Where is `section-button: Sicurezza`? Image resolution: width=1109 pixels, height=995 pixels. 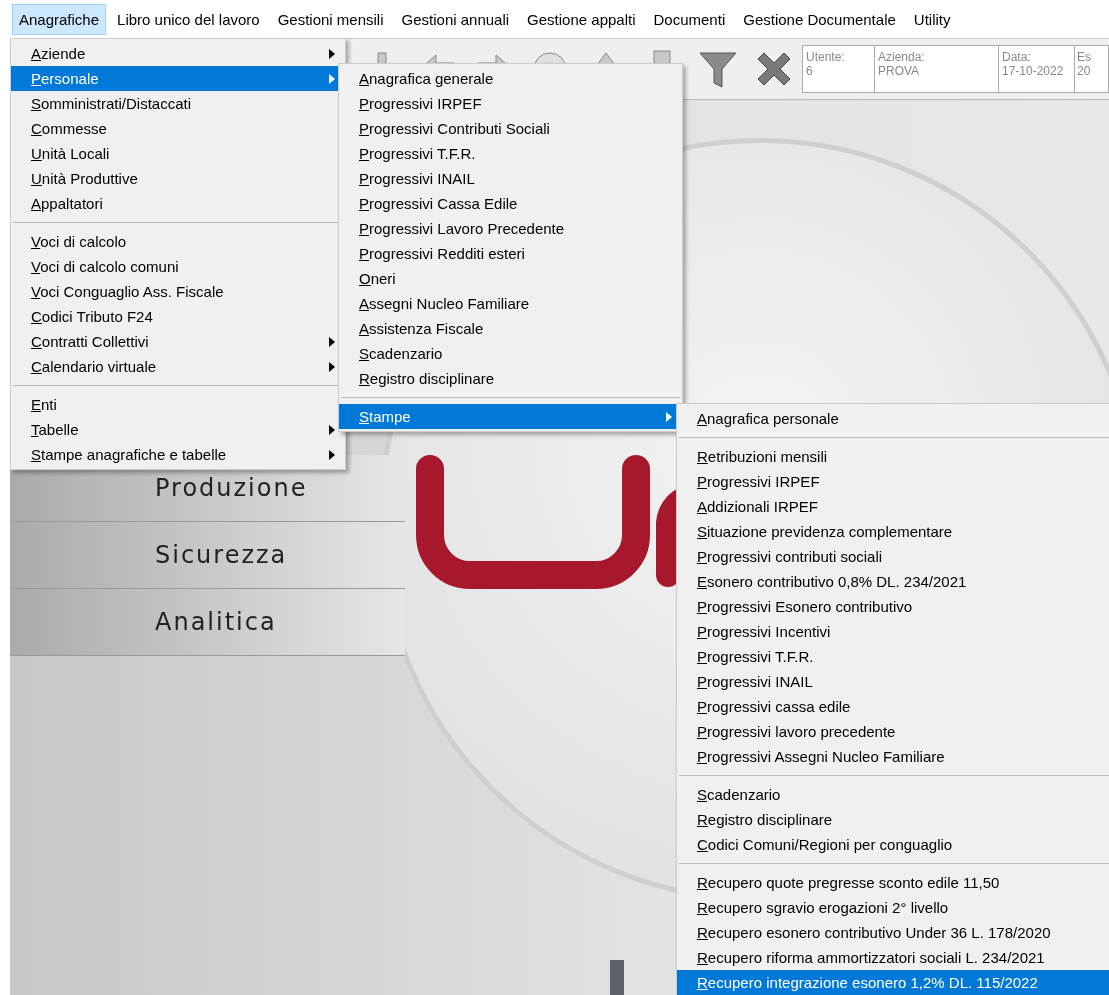 section-button: Sicurezza is located at coordinates (207, 555).